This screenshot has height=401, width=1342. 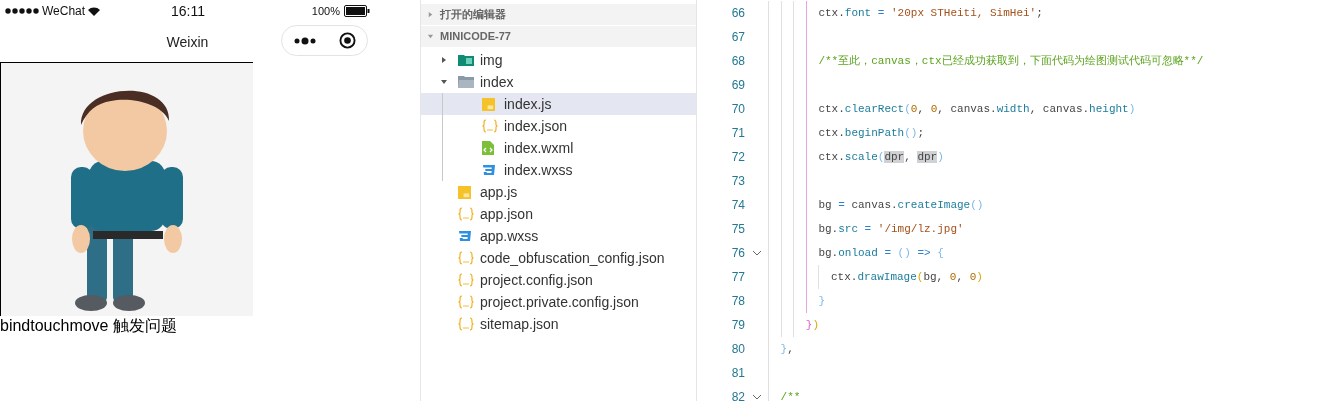 What do you see at coordinates (558, 236) in the screenshot?
I see `file-tree-item: app.wxss` at bounding box center [558, 236].